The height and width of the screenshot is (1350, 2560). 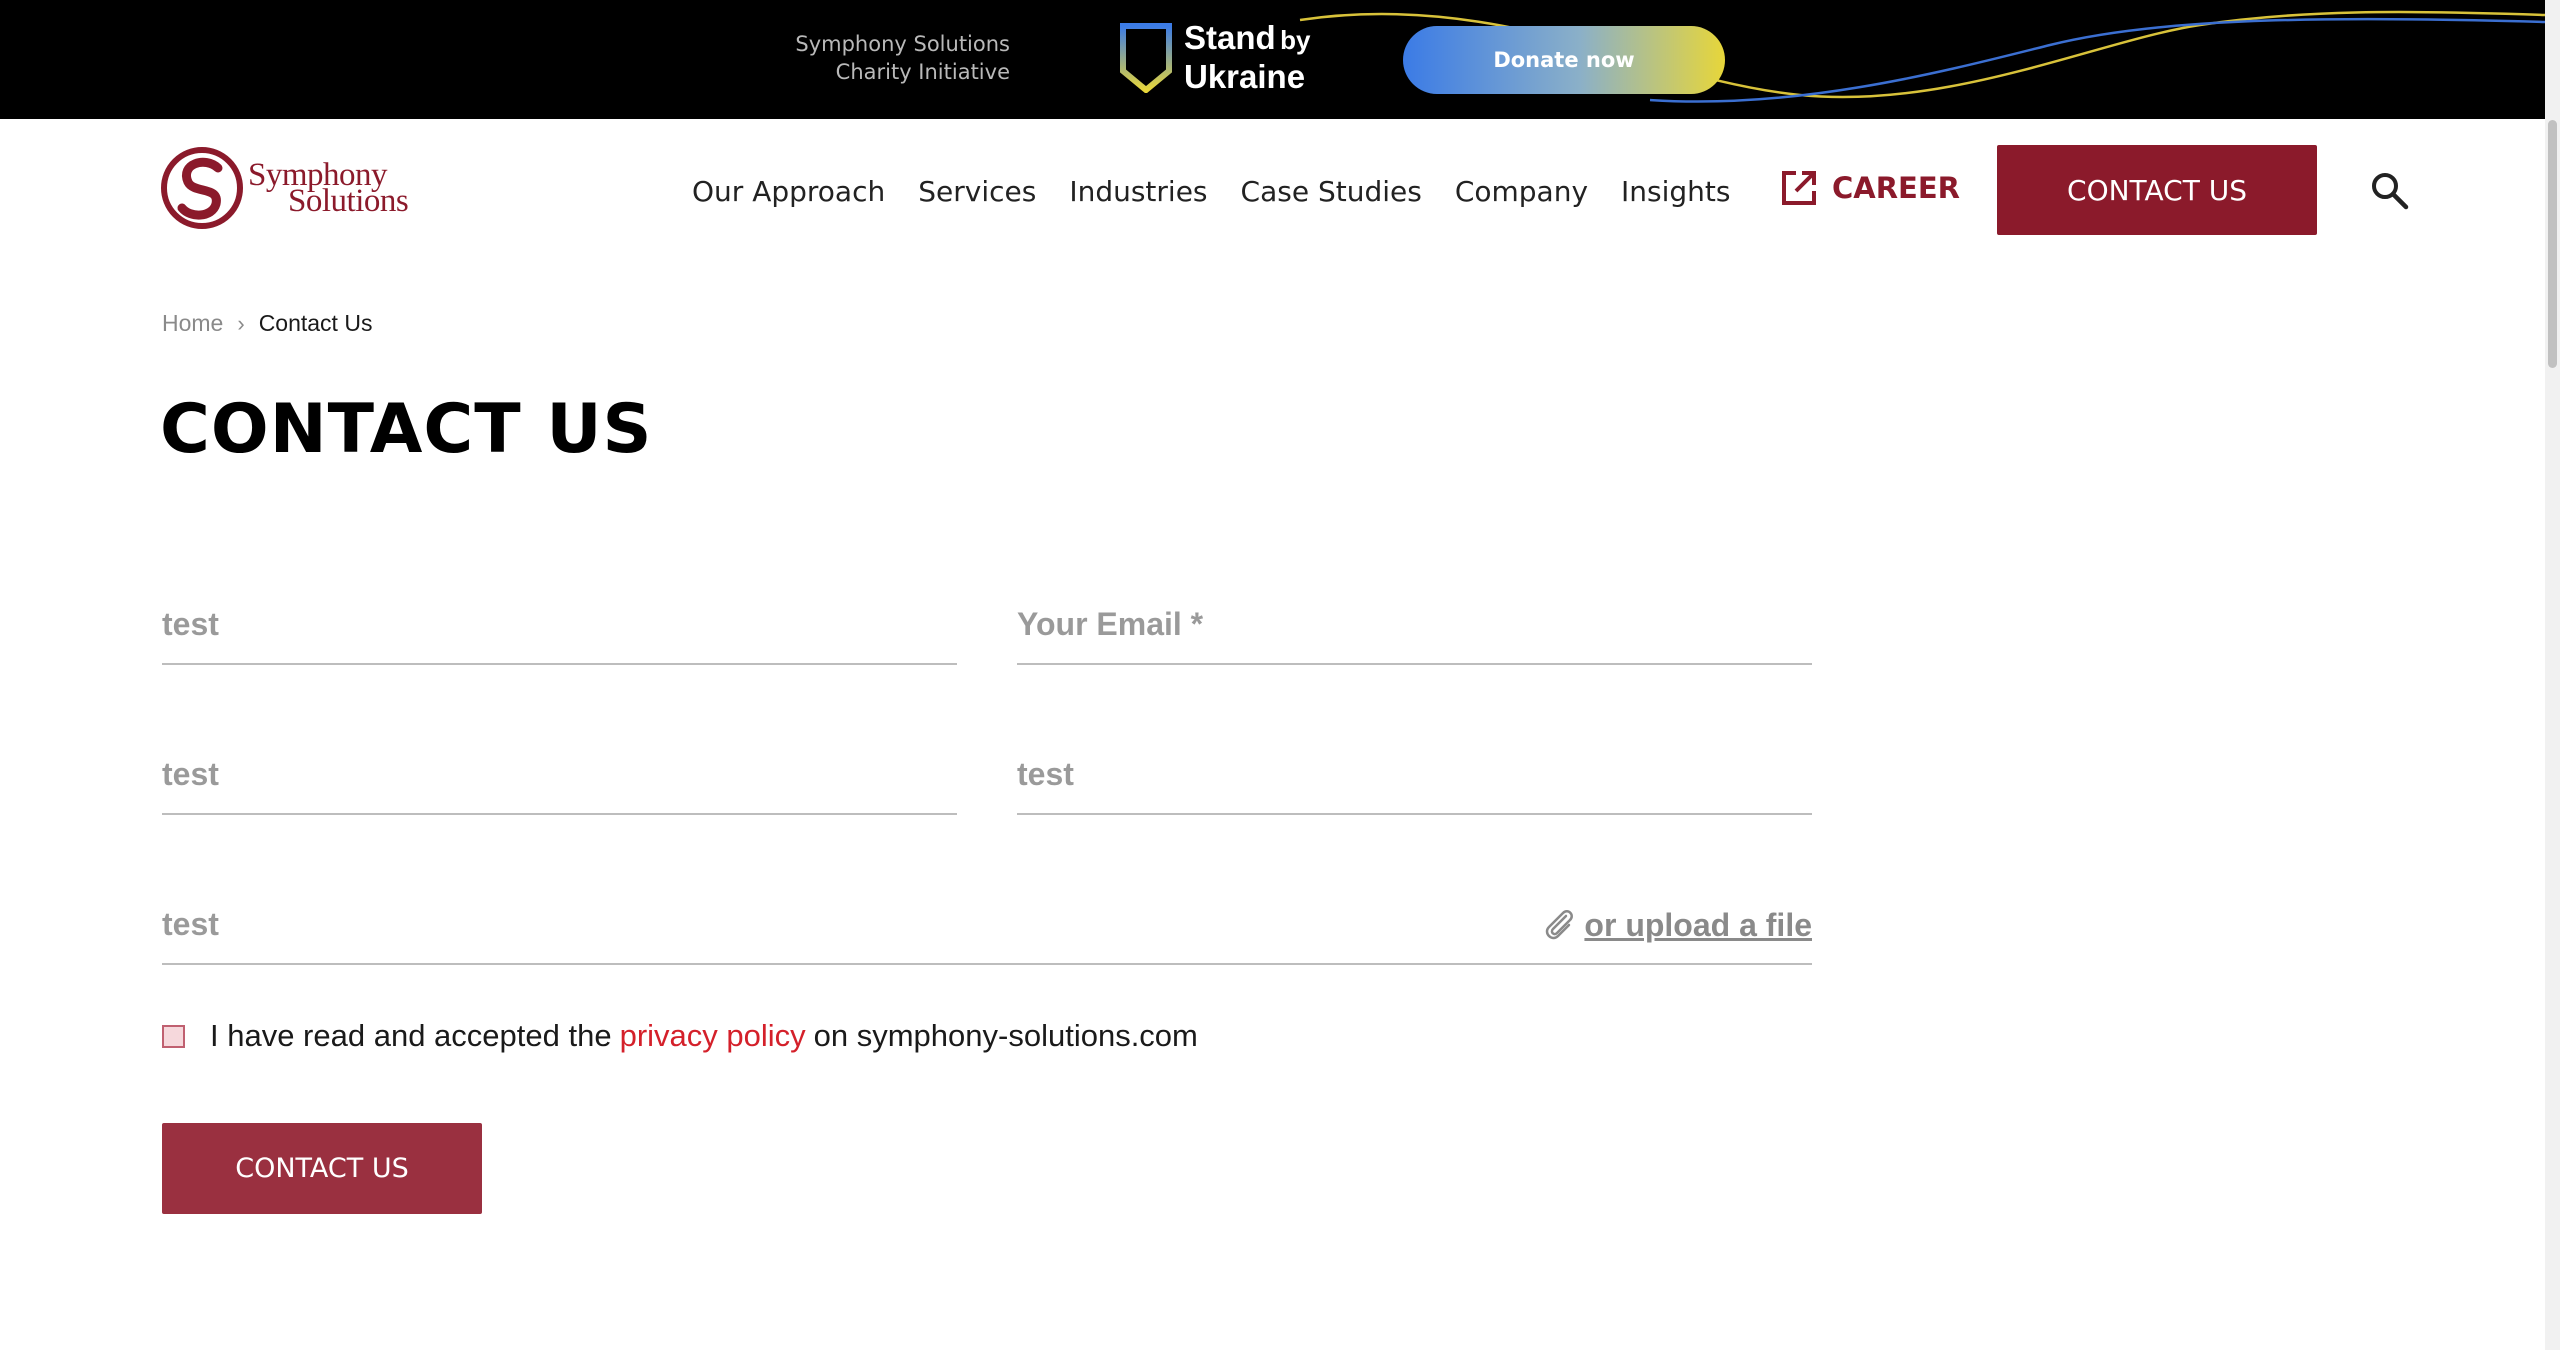 I want to click on submit-contact-button: CONTACT US, so click(x=322, y=1168).